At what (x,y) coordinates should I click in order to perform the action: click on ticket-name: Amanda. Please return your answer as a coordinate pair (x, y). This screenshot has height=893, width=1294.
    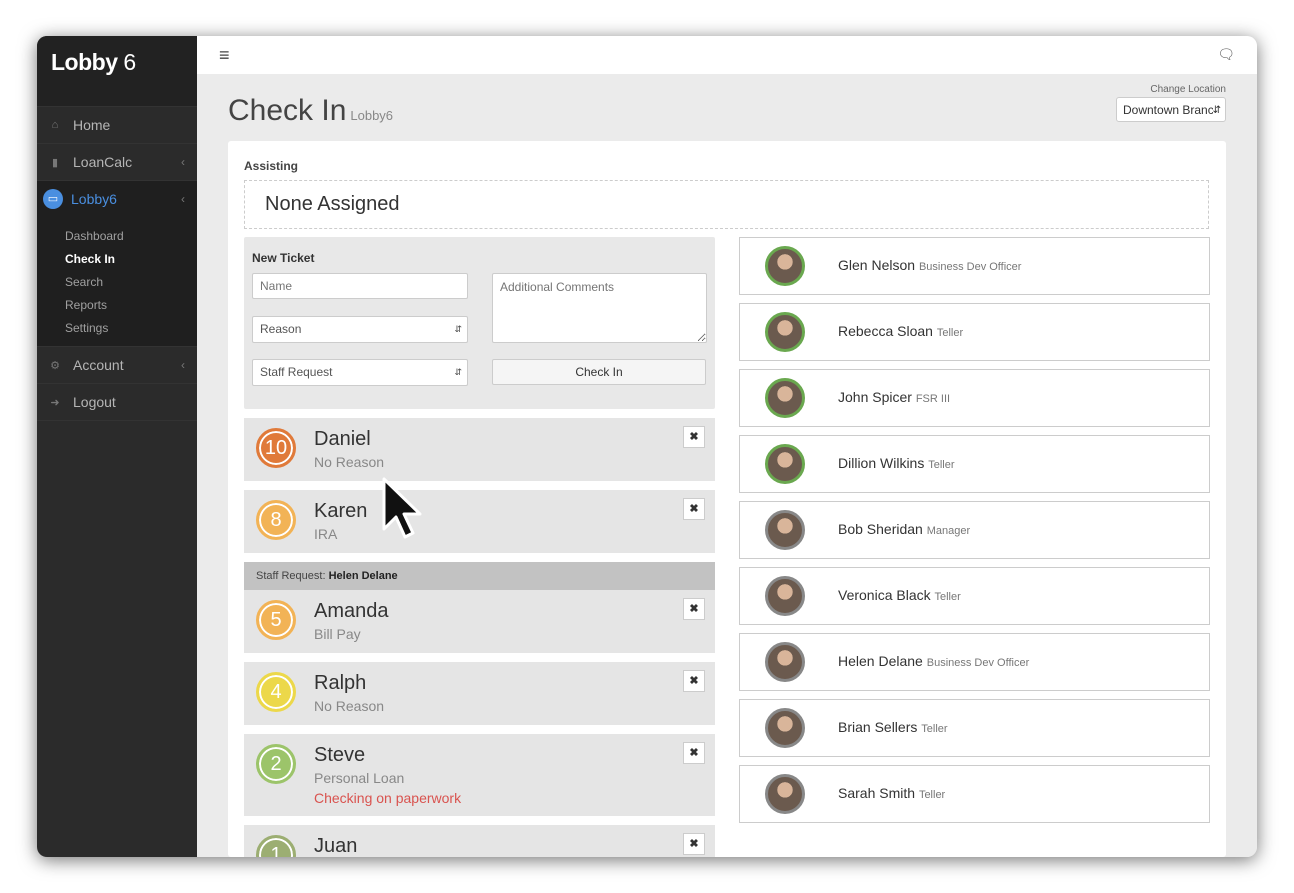
    Looking at the image, I should click on (351, 611).